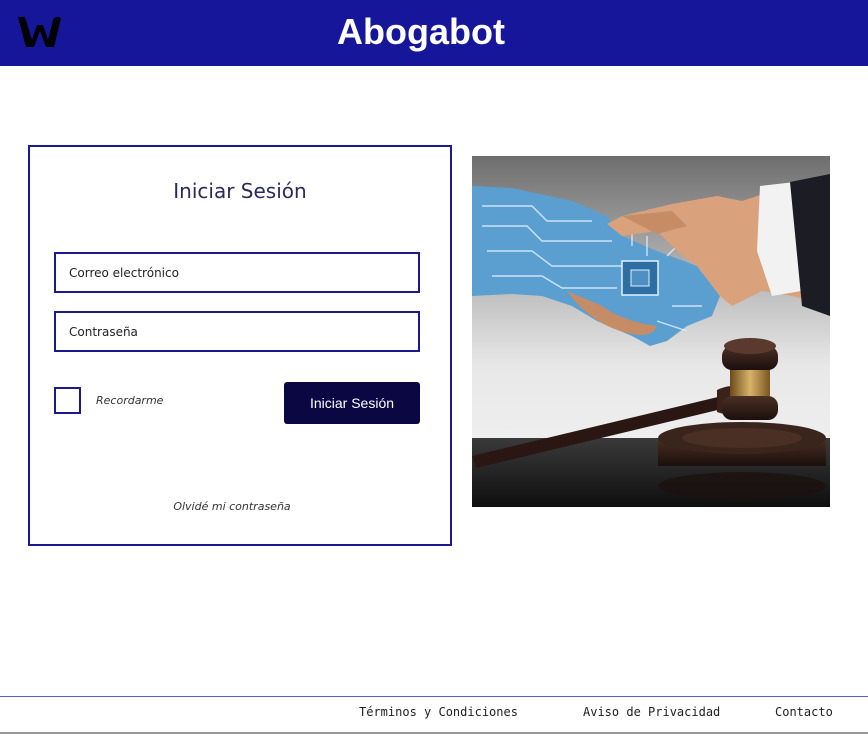  Describe the element at coordinates (438, 712) in the screenshot. I see `footer-terms-link: Términos y Condiciones` at that location.